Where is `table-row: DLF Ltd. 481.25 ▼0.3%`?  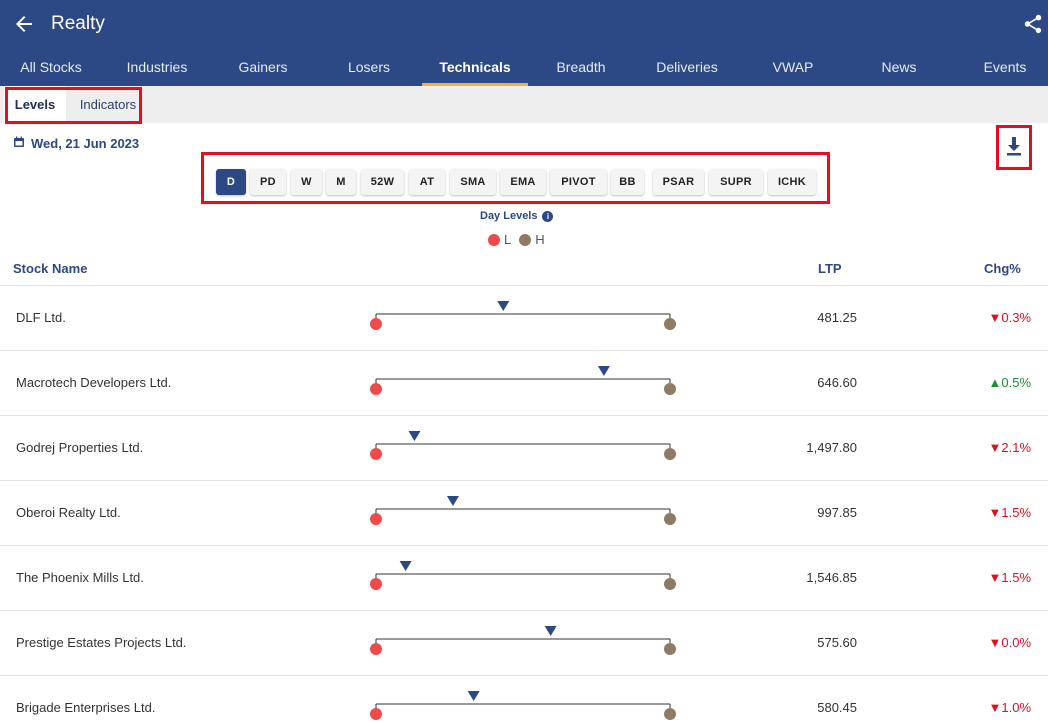
table-row: DLF Ltd. 481.25 ▼0.3% is located at coordinates (524, 317).